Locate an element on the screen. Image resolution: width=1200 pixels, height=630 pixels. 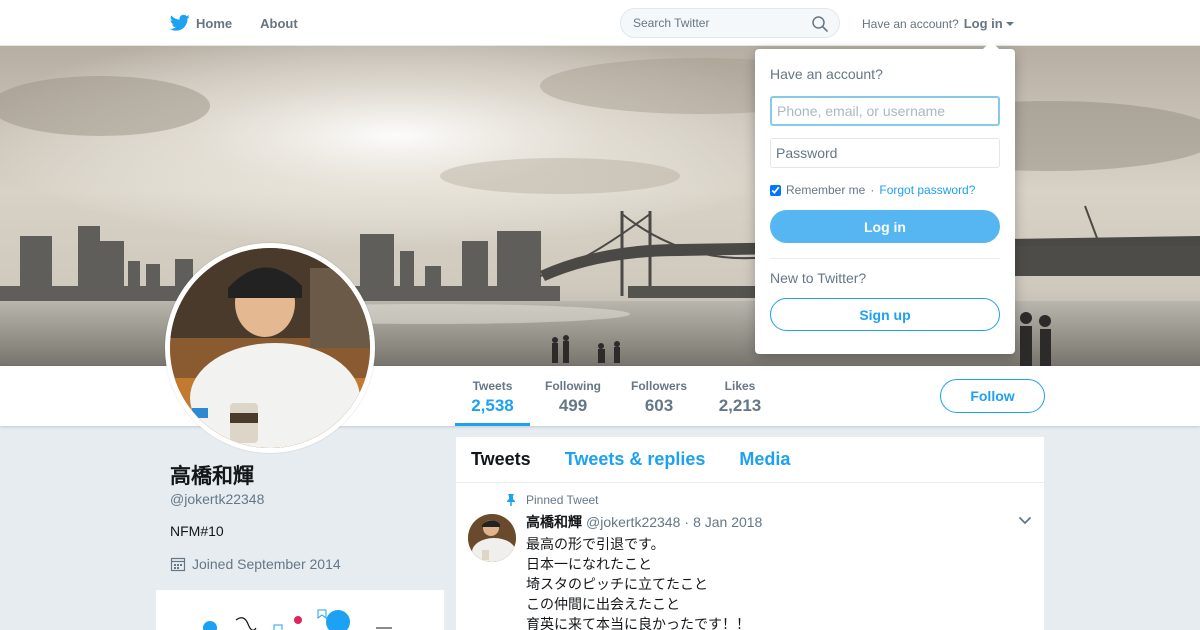
dropdown-arrow is located at coordinates (991, 45).